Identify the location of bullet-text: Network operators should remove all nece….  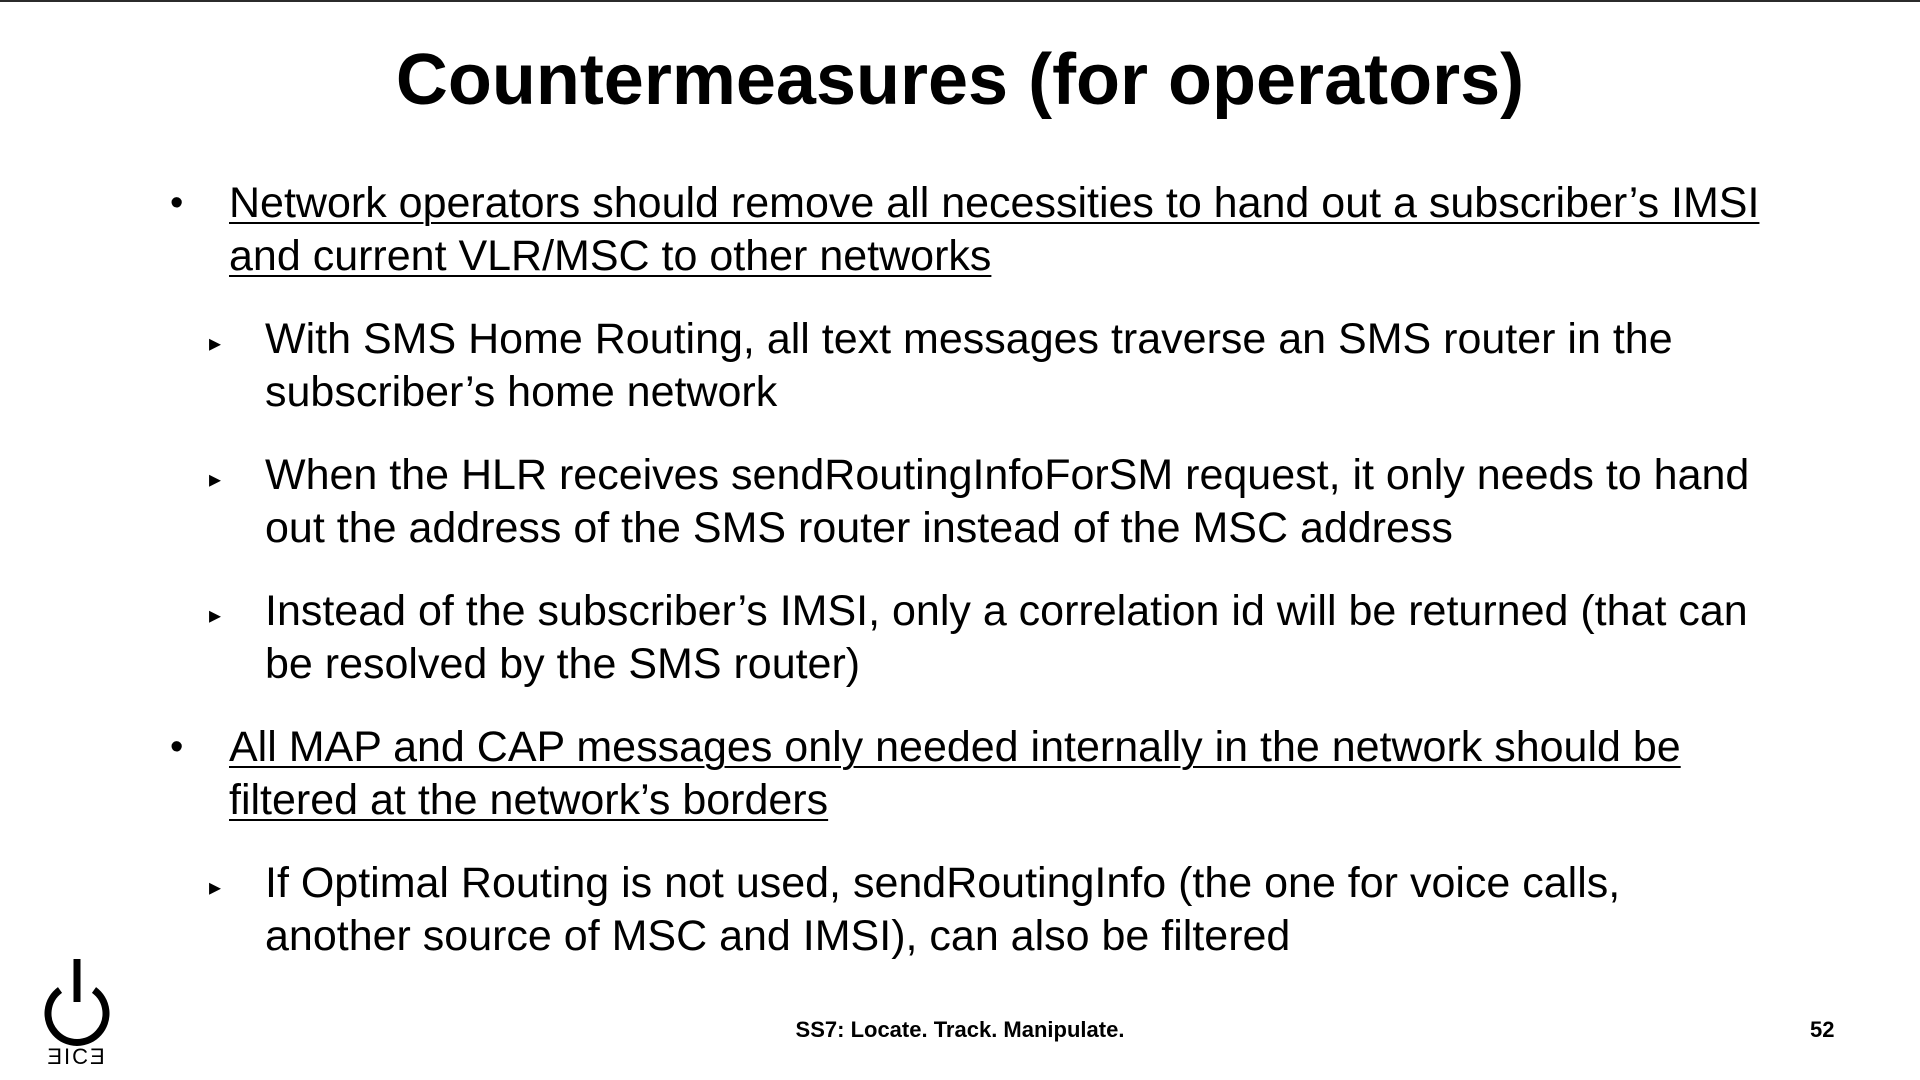
(994, 229).